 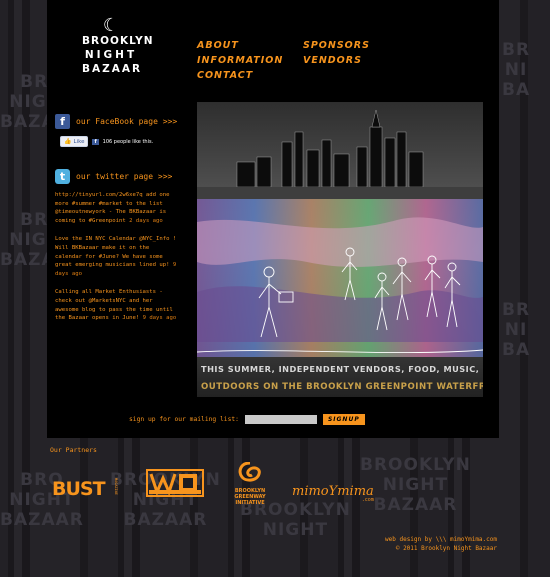 I want to click on partners-title: Our Partners, so click(x=73, y=450).